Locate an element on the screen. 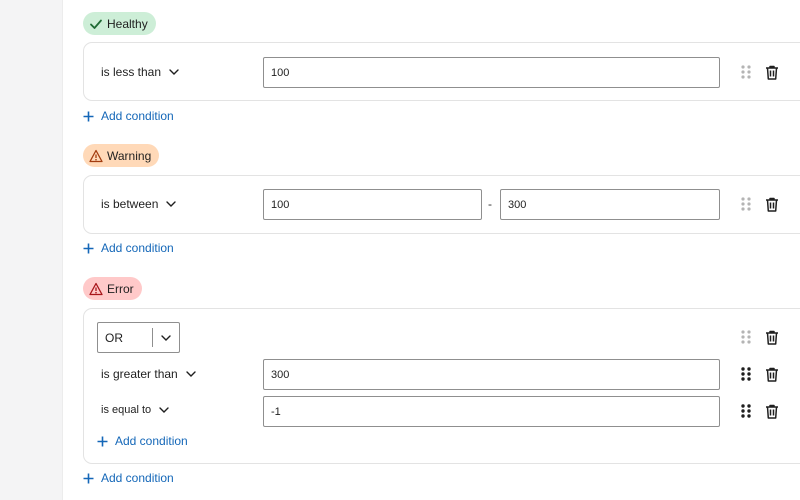 The width and height of the screenshot is (800, 500). operator-dropdown: is between is located at coordinates (139, 204).